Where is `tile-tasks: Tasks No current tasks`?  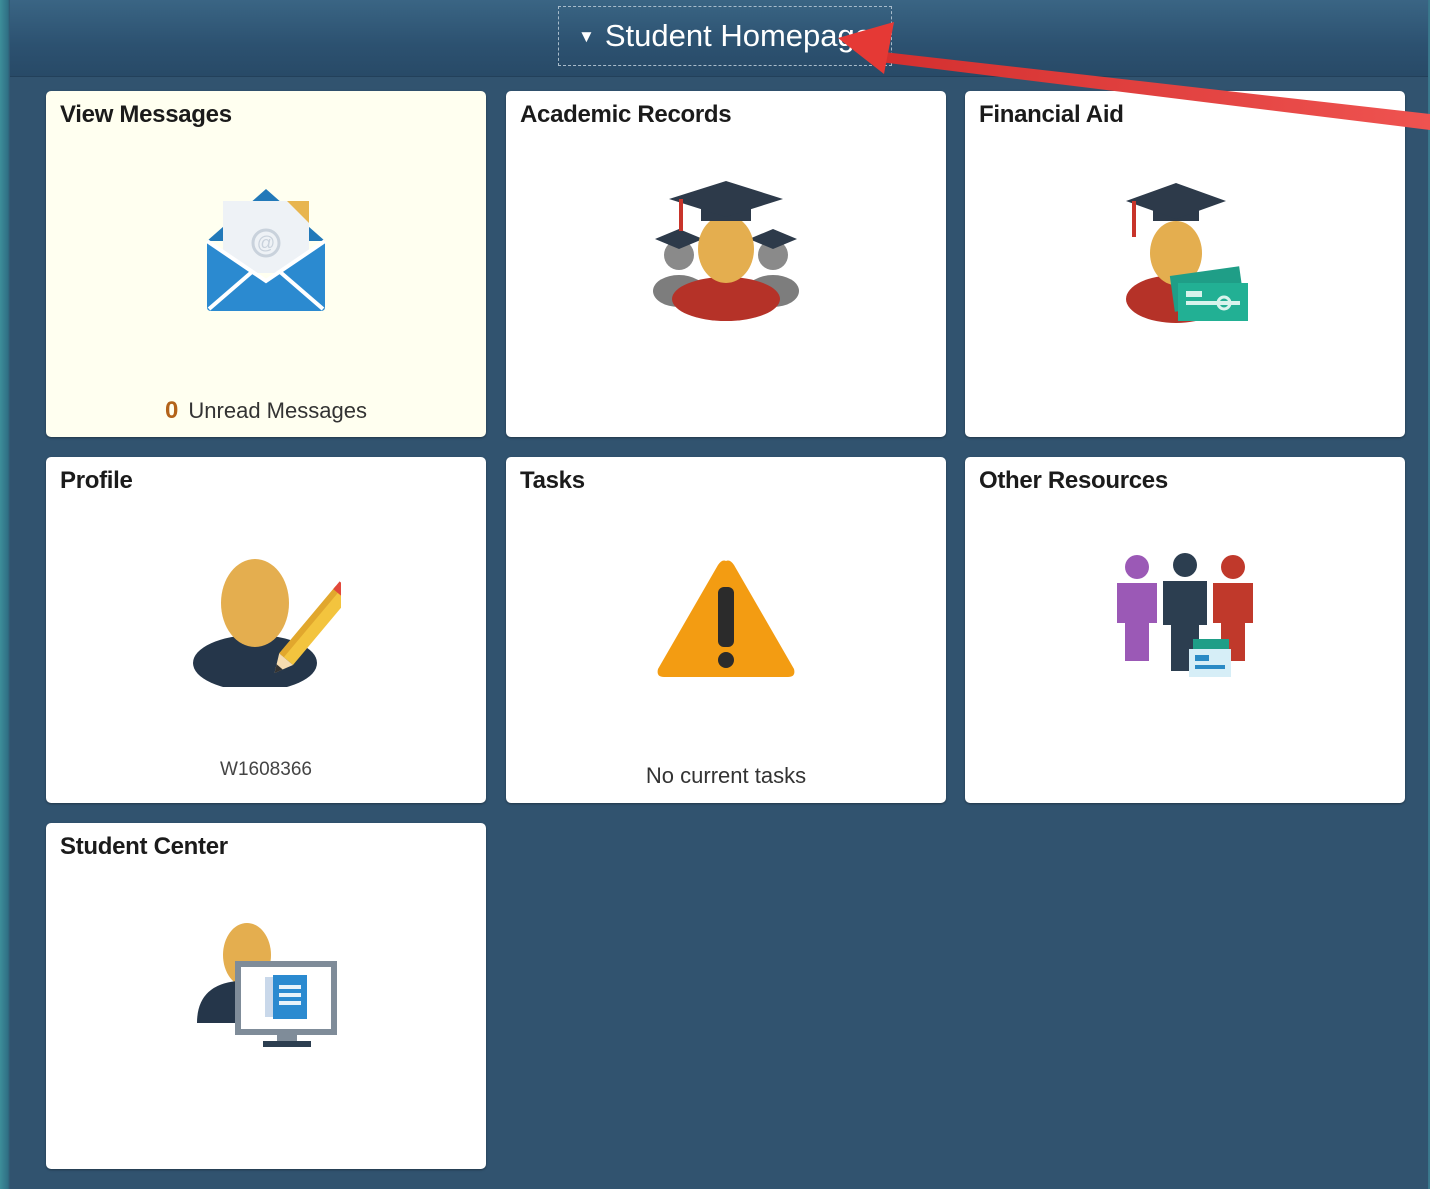
tile-tasks: Tasks No current tasks is located at coordinates (726, 630).